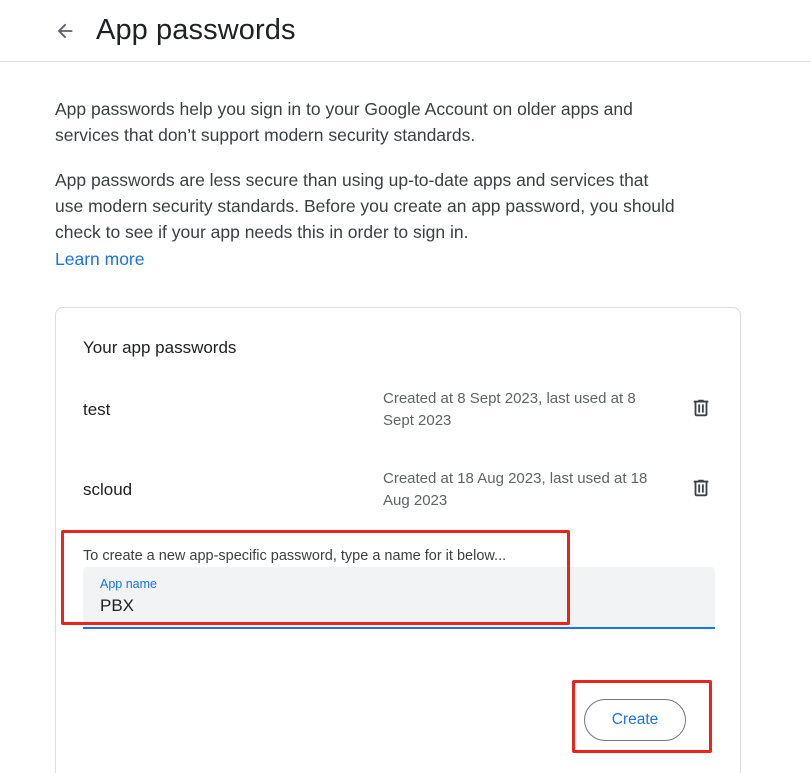 This screenshot has height=773, width=811. What do you see at coordinates (97, 409) in the screenshot?
I see `password-name: test` at bounding box center [97, 409].